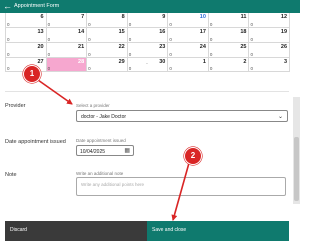  I want to click on annotation-badge-2: 2, so click(193, 156).